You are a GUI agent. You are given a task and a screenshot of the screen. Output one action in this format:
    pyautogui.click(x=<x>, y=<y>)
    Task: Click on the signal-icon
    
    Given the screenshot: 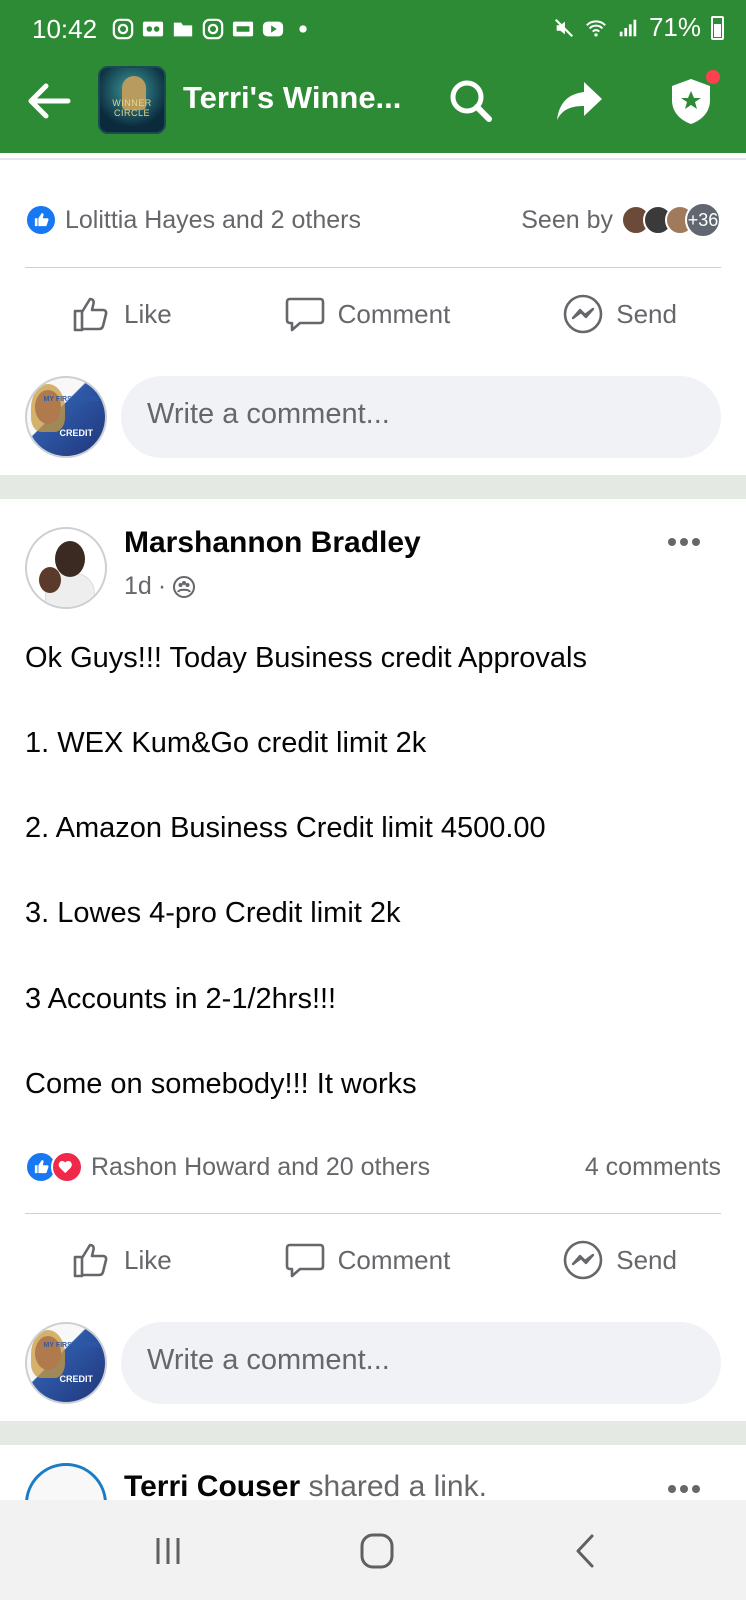 What is the action you would take?
    pyautogui.click(x=628, y=27)
    